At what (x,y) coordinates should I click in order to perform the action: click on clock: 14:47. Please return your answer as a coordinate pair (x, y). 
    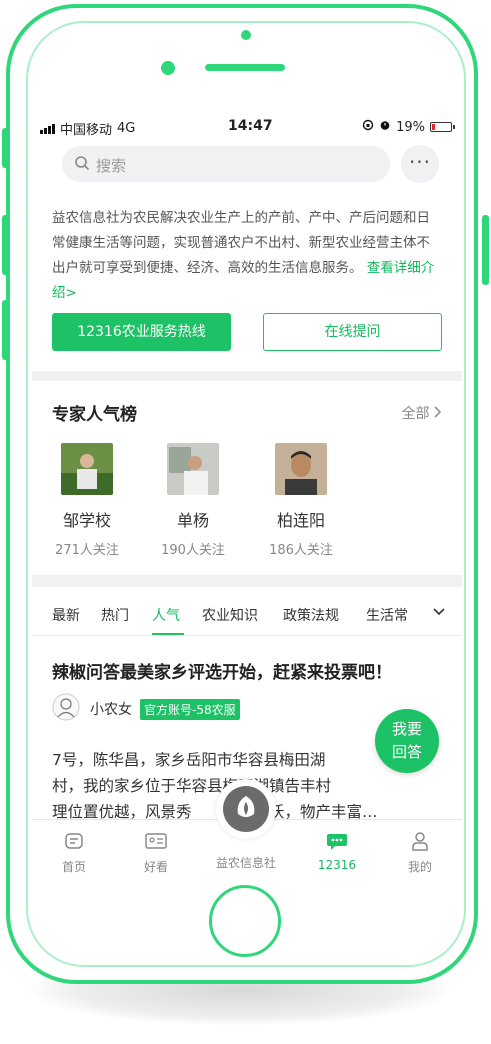
    Looking at the image, I should click on (250, 126).